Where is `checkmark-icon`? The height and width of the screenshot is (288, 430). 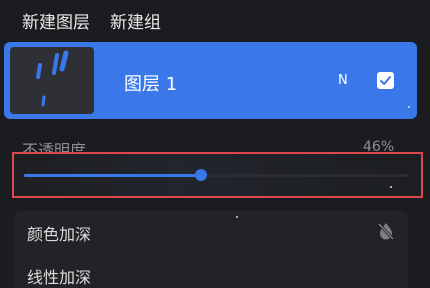
checkmark-icon is located at coordinates (385, 80).